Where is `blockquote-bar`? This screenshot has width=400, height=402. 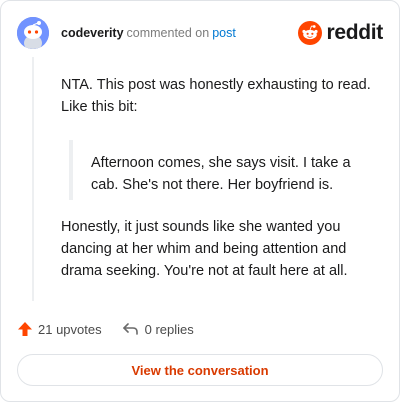
blockquote-bar is located at coordinates (71, 170).